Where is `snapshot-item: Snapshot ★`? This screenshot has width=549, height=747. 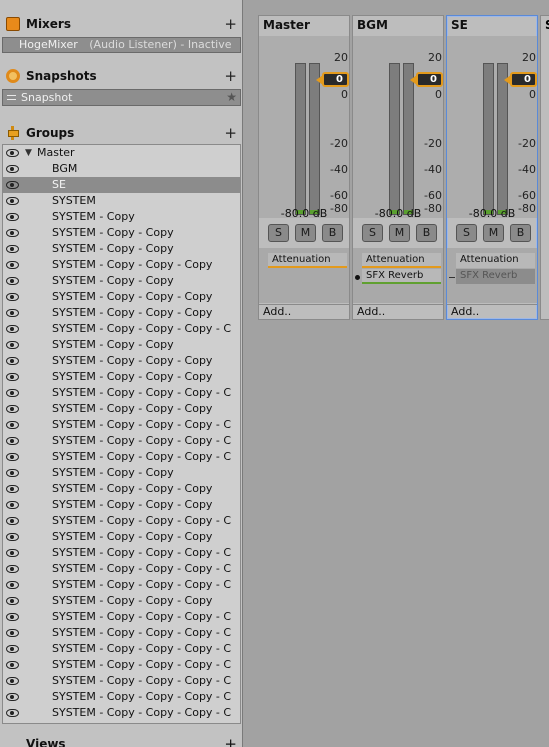 snapshot-item: Snapshot ★ is located at coordinates (121, 97).